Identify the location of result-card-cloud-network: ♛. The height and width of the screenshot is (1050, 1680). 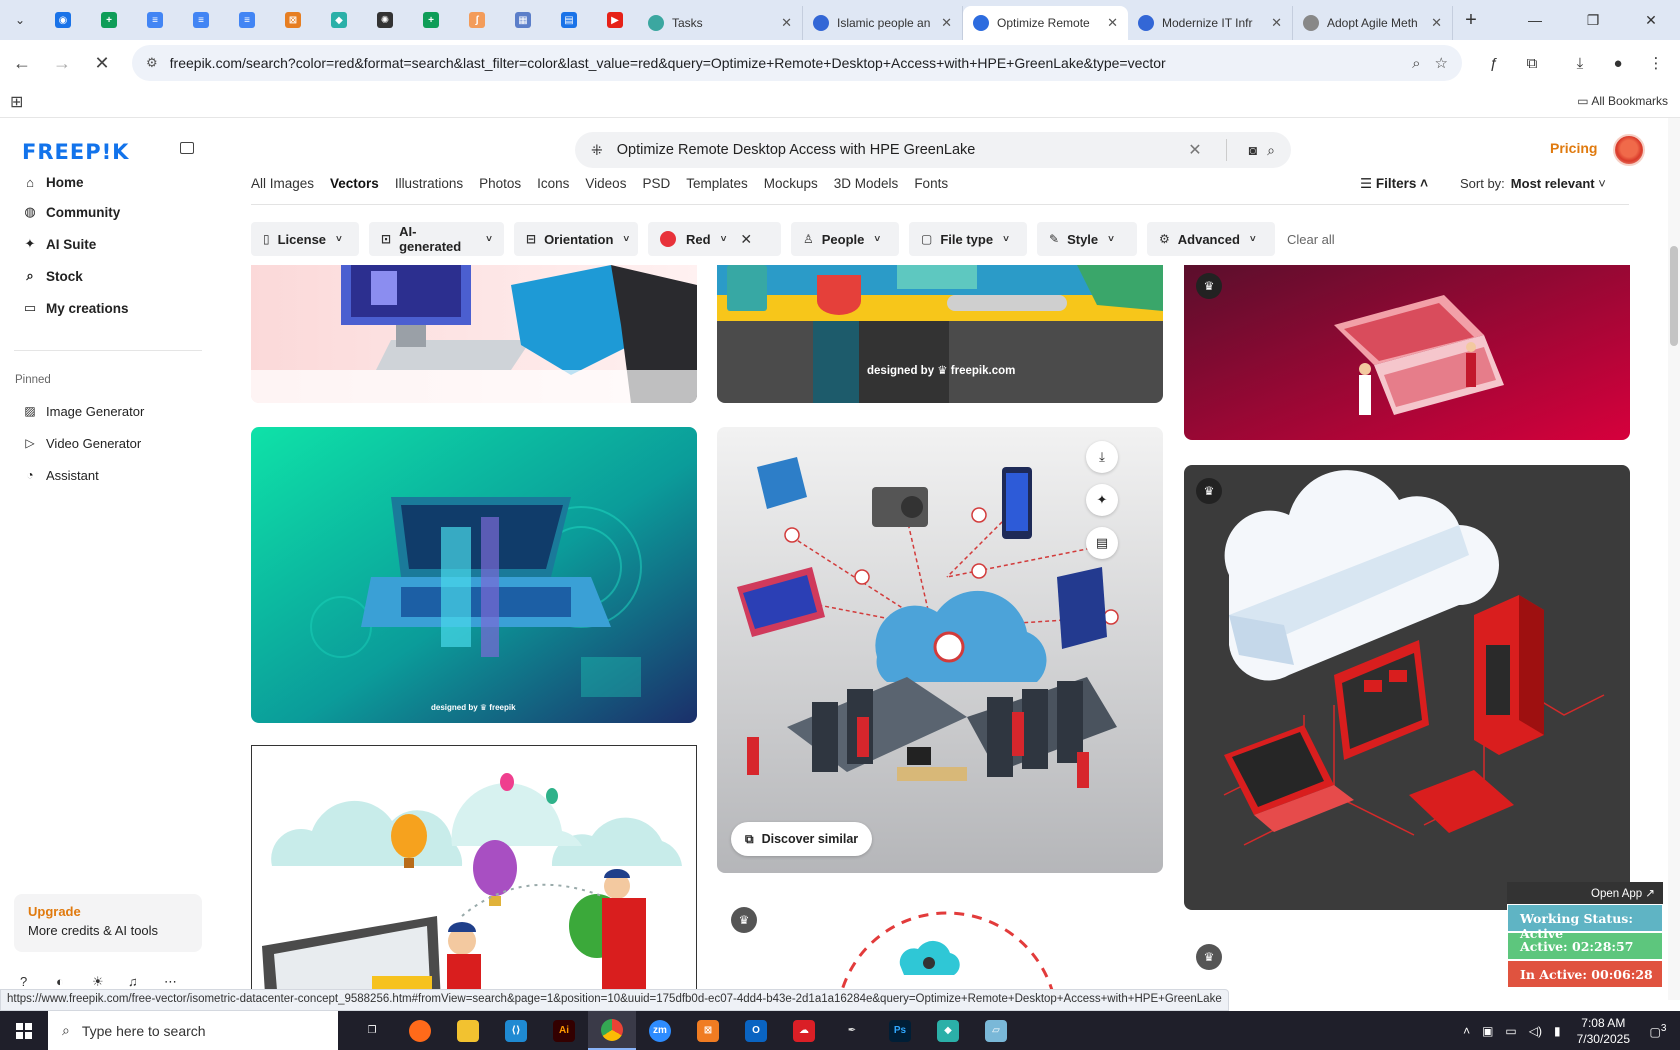
(940, 946).